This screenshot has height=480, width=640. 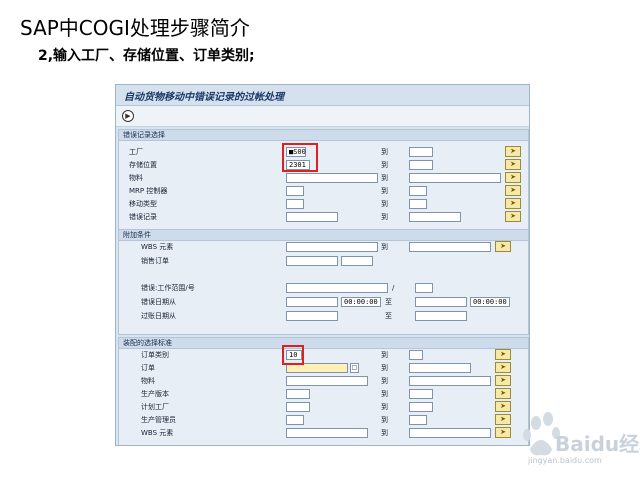 What do you see at coordinates (361, 302) in the screenshot?
I see `error-time-from-input: 00:00:00` at bounding box center [361, 302].